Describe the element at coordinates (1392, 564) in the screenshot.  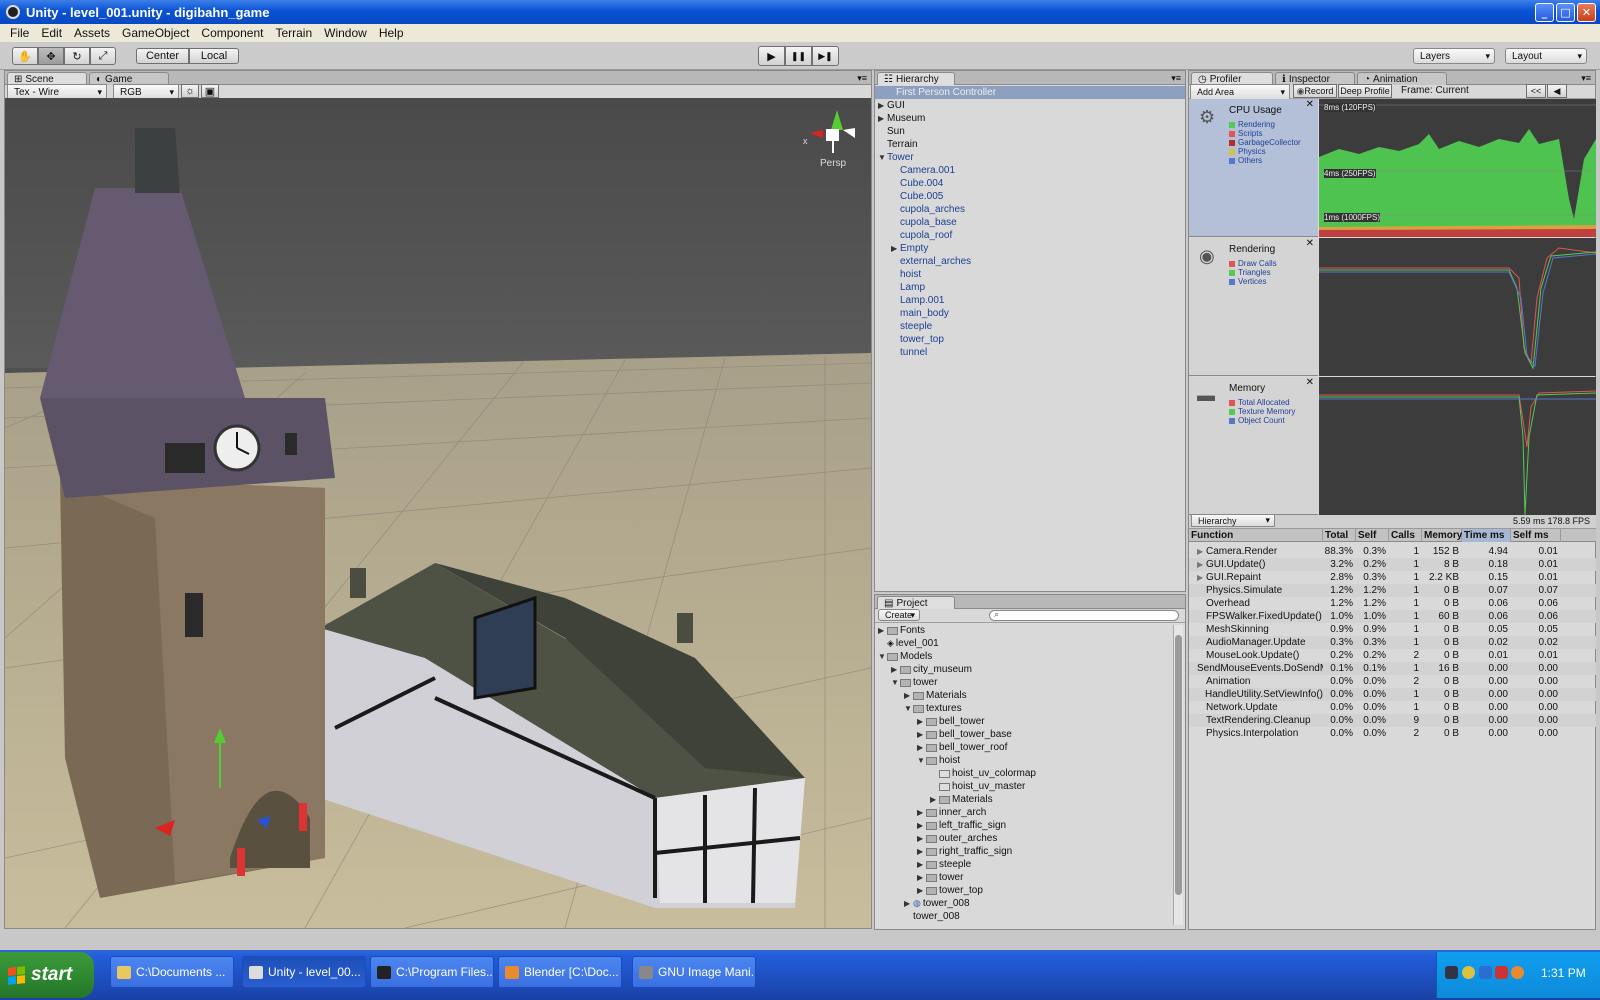
I see `profiler-row: ▶GUI.Update()3.2%0.2%18 B0.180.01` at that location.